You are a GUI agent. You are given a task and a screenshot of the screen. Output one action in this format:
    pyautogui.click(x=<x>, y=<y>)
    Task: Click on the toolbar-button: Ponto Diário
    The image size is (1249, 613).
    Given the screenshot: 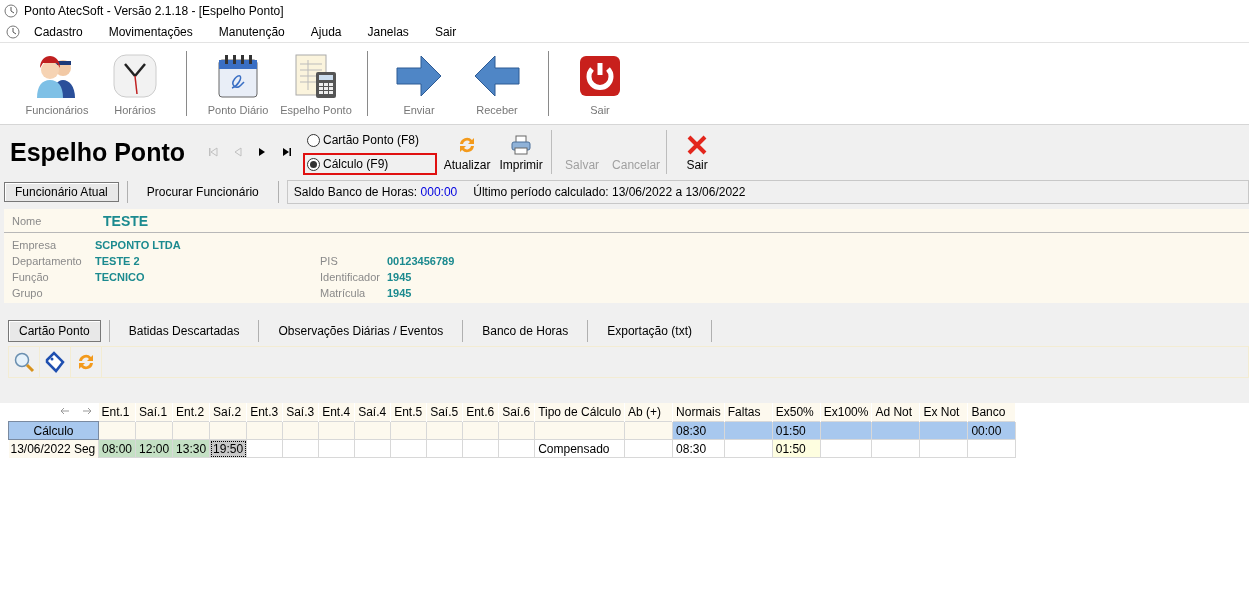 What is the action you would take?
    pyautogui.click(x=238, y=83)
    